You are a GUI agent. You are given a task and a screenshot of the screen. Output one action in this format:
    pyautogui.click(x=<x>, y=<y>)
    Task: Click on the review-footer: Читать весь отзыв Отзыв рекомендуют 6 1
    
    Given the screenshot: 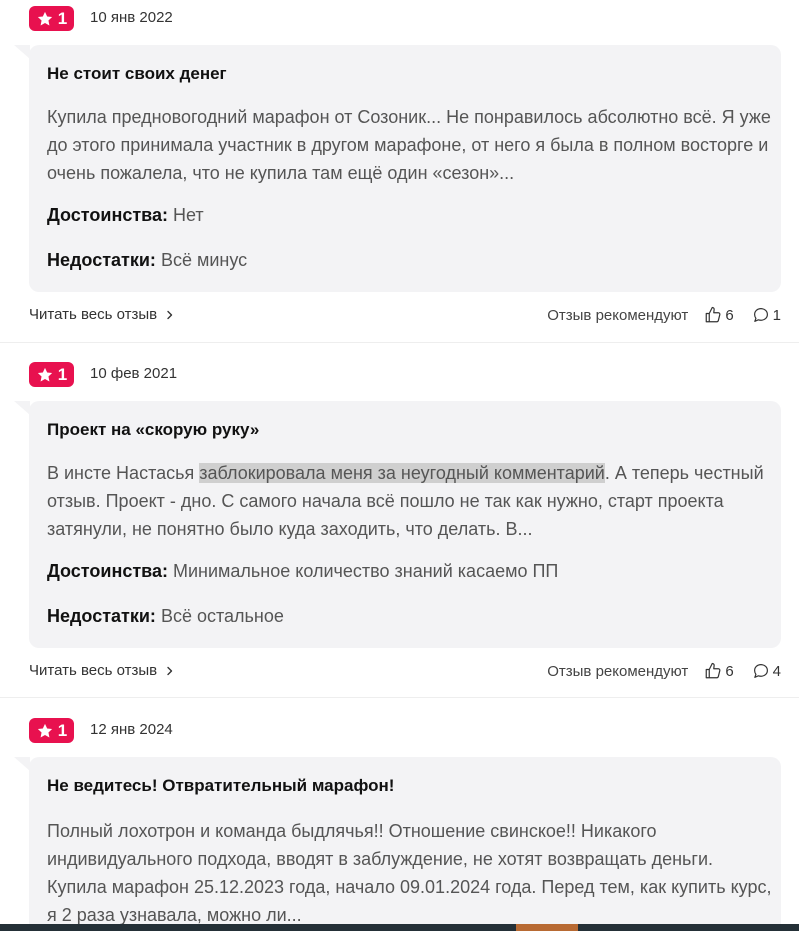 What is the action you would take?
    pyautogui.click(x=405, y=317)
    